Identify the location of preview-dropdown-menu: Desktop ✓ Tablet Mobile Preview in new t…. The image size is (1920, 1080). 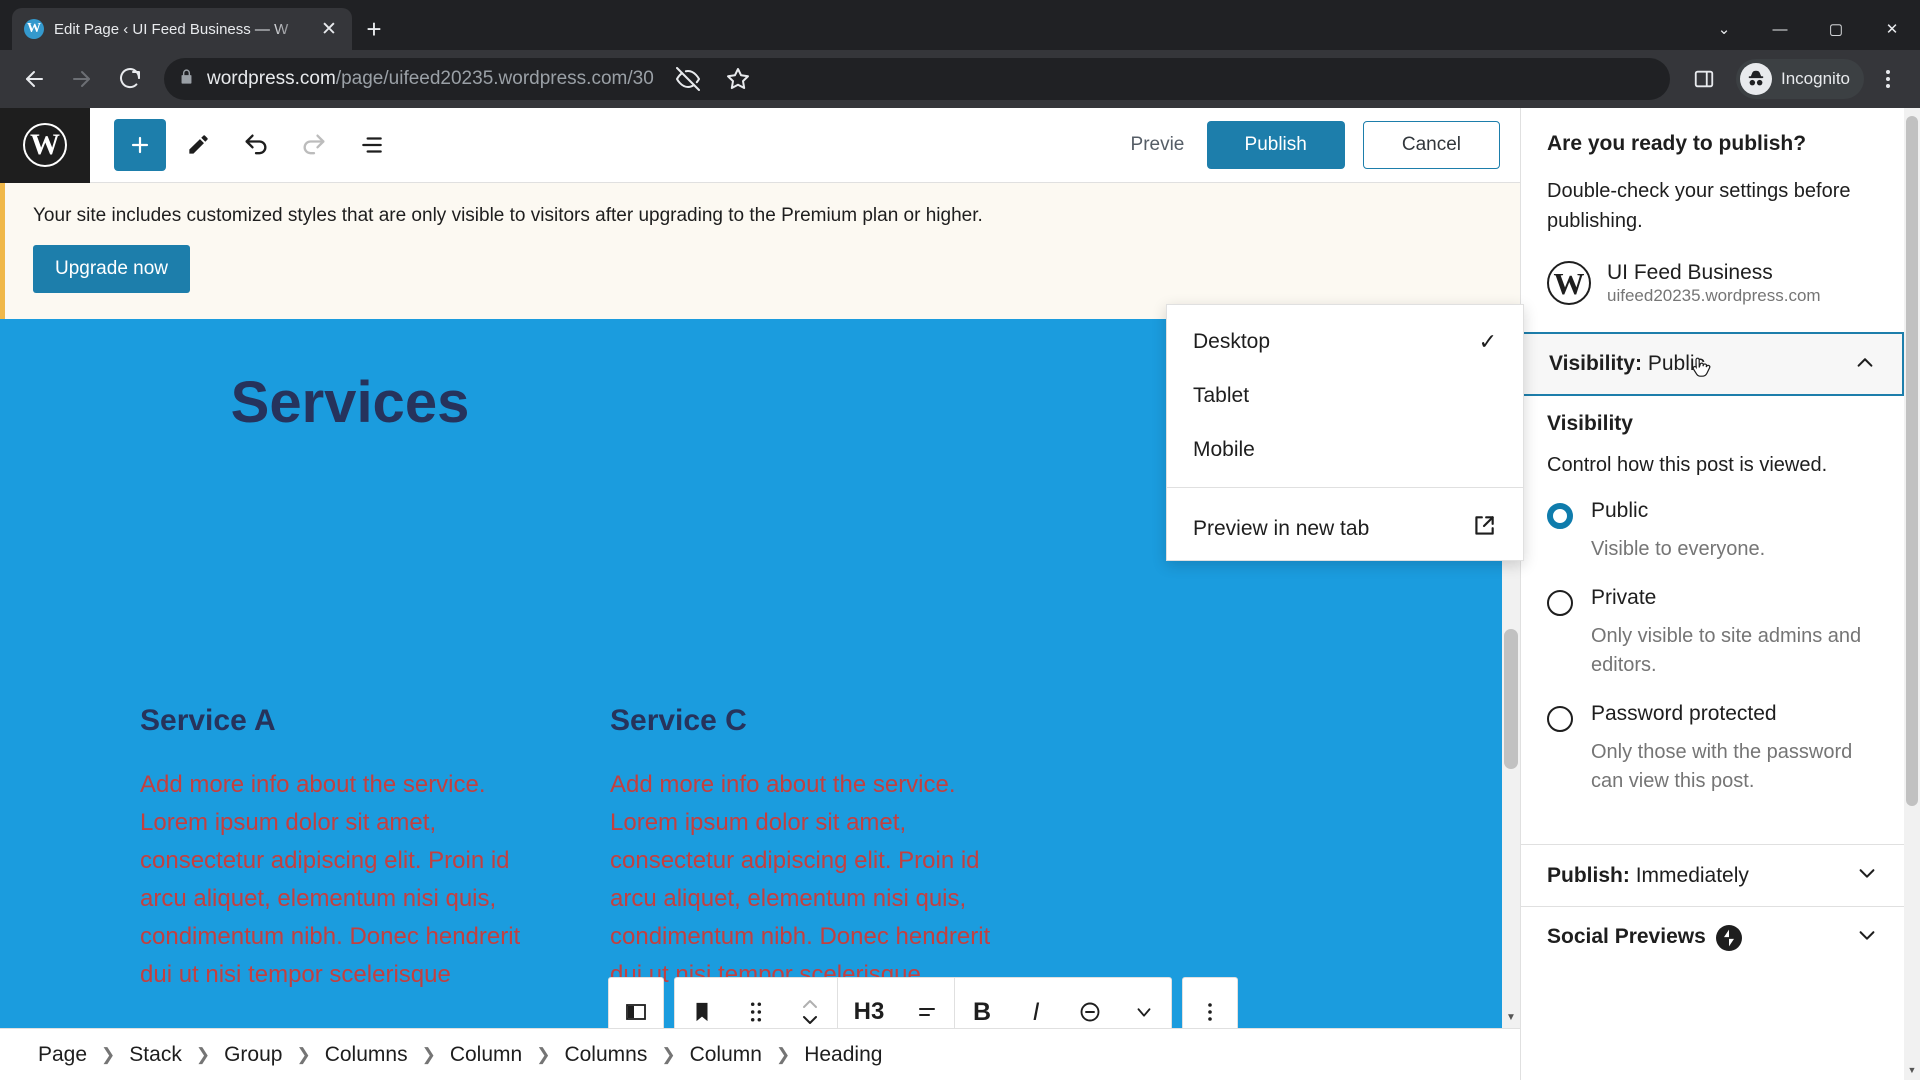
(1345, 432).